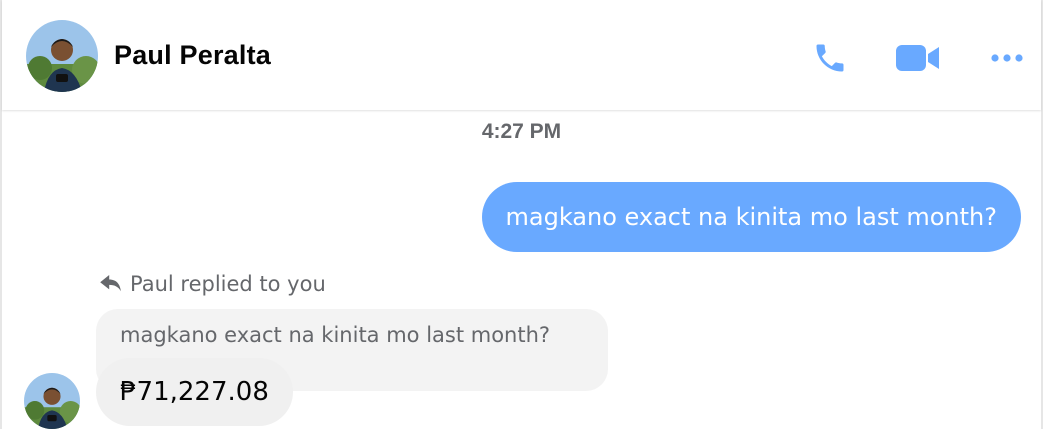 The height and width of the screenshot is (429, 1043). I want to click on outgoing-message-bubble: magkano exact na kinita mo last month?, so click(751, 217).